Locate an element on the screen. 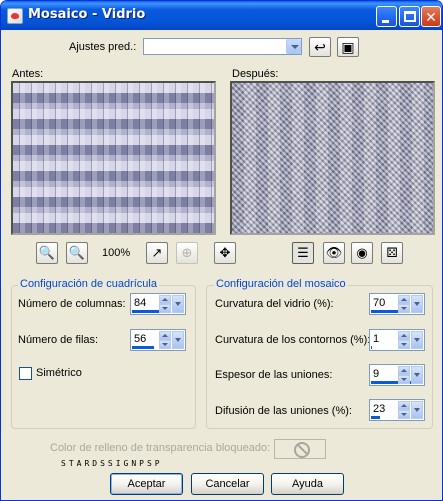 The image size is (443, 501). columns-spinner: 84 is located at coordinates (158, 304).